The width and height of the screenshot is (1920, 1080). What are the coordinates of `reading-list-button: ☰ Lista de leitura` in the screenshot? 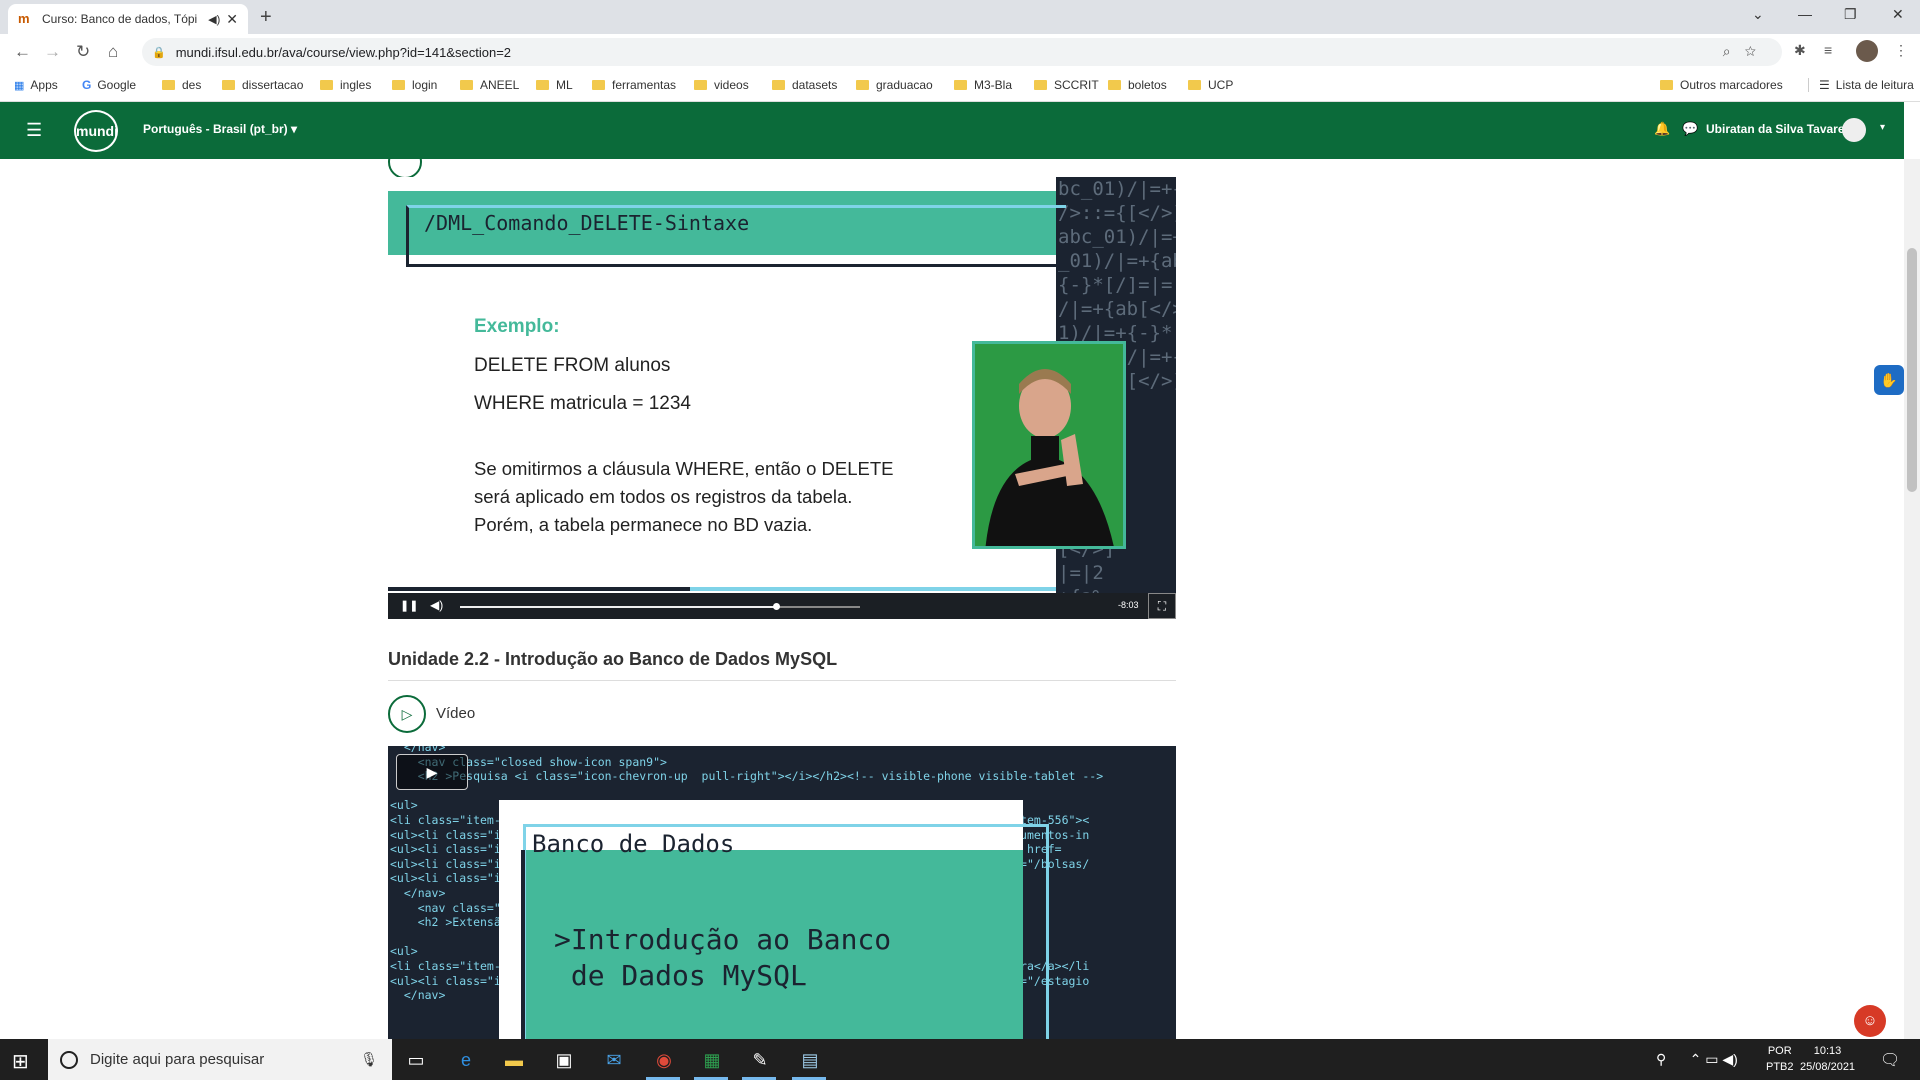 It's located at (1861, 85).